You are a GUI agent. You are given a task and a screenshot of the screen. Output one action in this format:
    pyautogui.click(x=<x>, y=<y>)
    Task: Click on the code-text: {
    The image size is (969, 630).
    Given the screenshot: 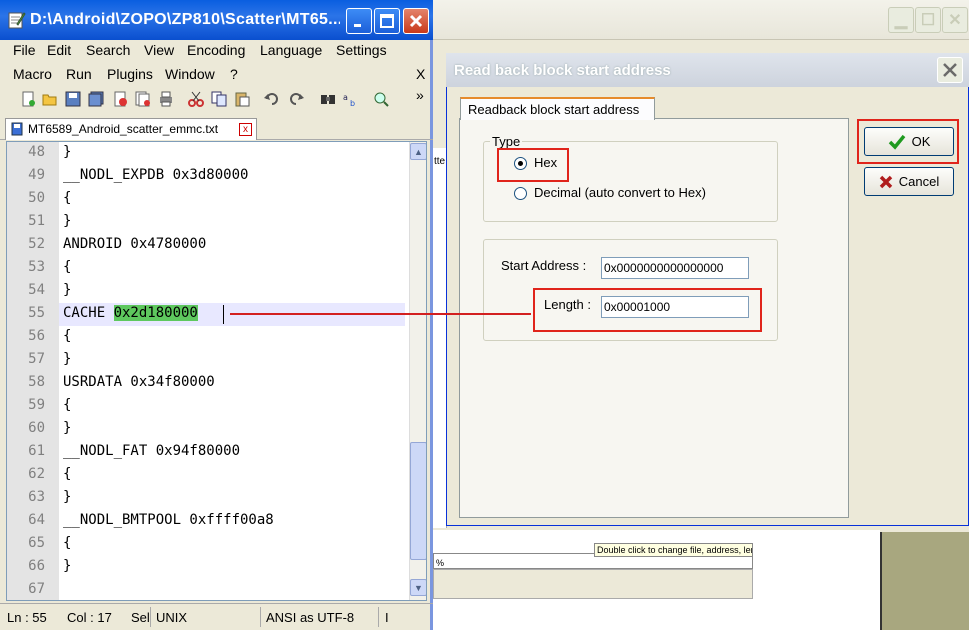 What is the action you would take?
    pyautogui.click(x=67, y=267)
    